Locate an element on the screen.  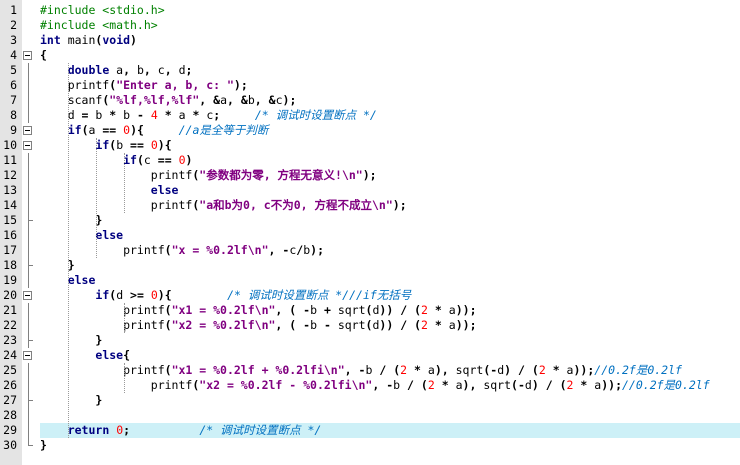
code-text: return 0; /* 调试时设置断点 */ is located at coordinates (390, 430).